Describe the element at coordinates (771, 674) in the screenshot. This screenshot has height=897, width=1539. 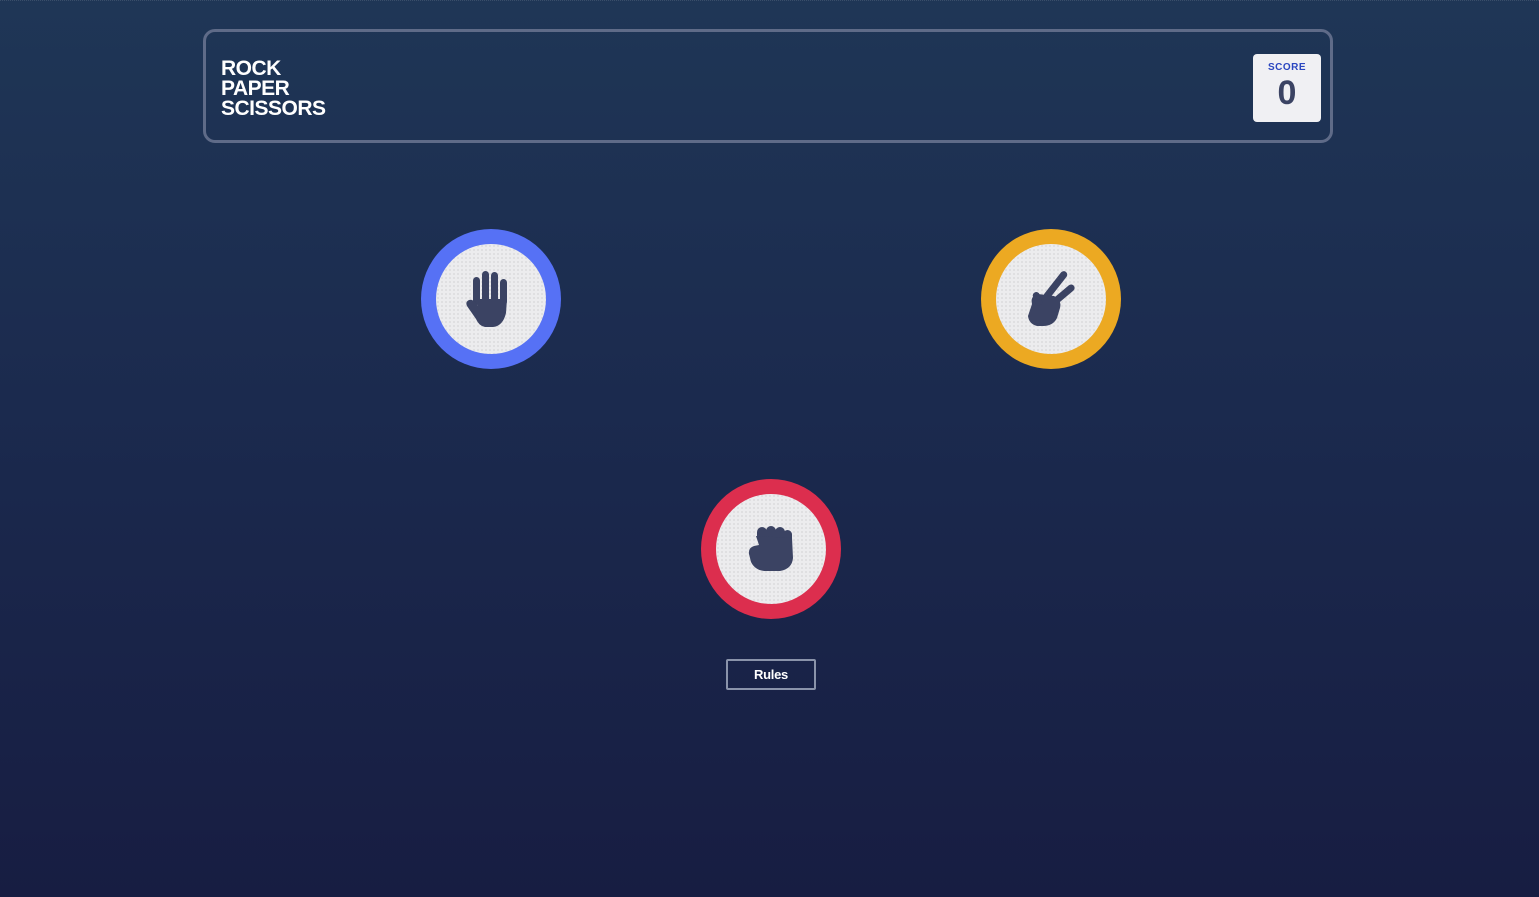
I see `rules-button: Rules` at that location.